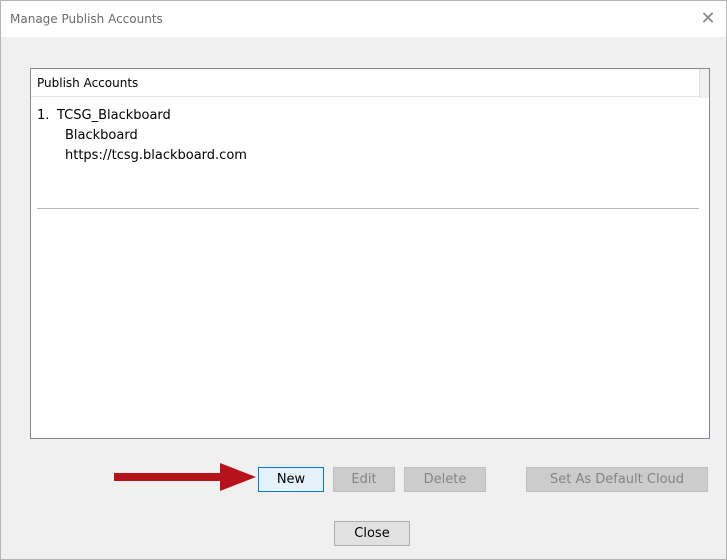  What do you see at coordinates (363, 19) in the screenshot?
I see `title-bar: Manage Publish Accounts ✕` at bounding box center [363, 19].